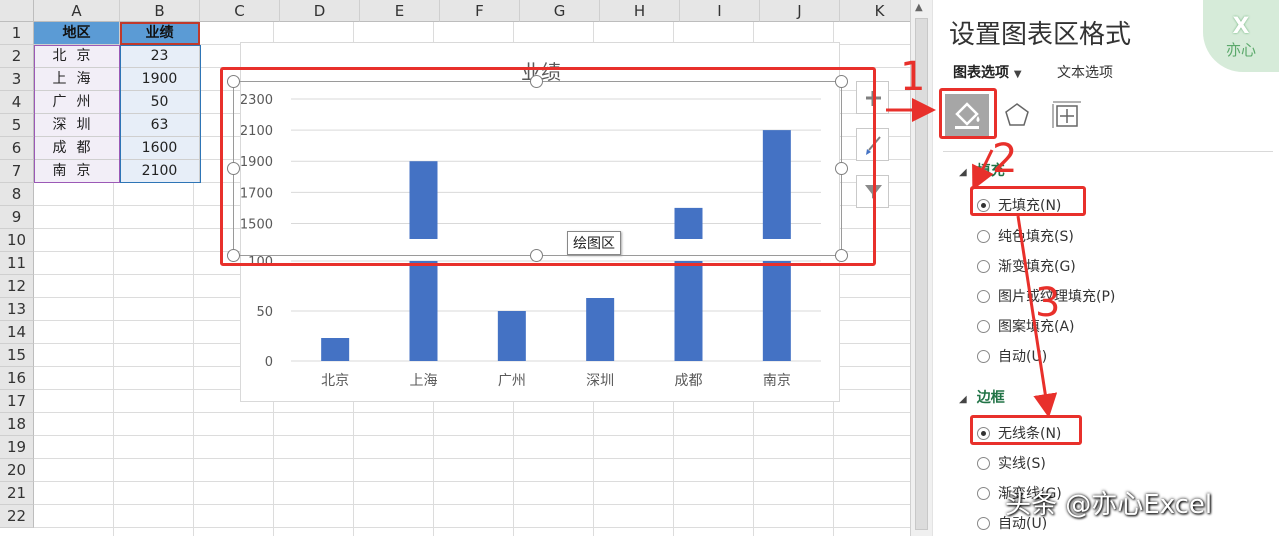 Image resolution: width=1280 pixels, height=536 pixels. I want to click on annotation-arrows, so click(972, 258).